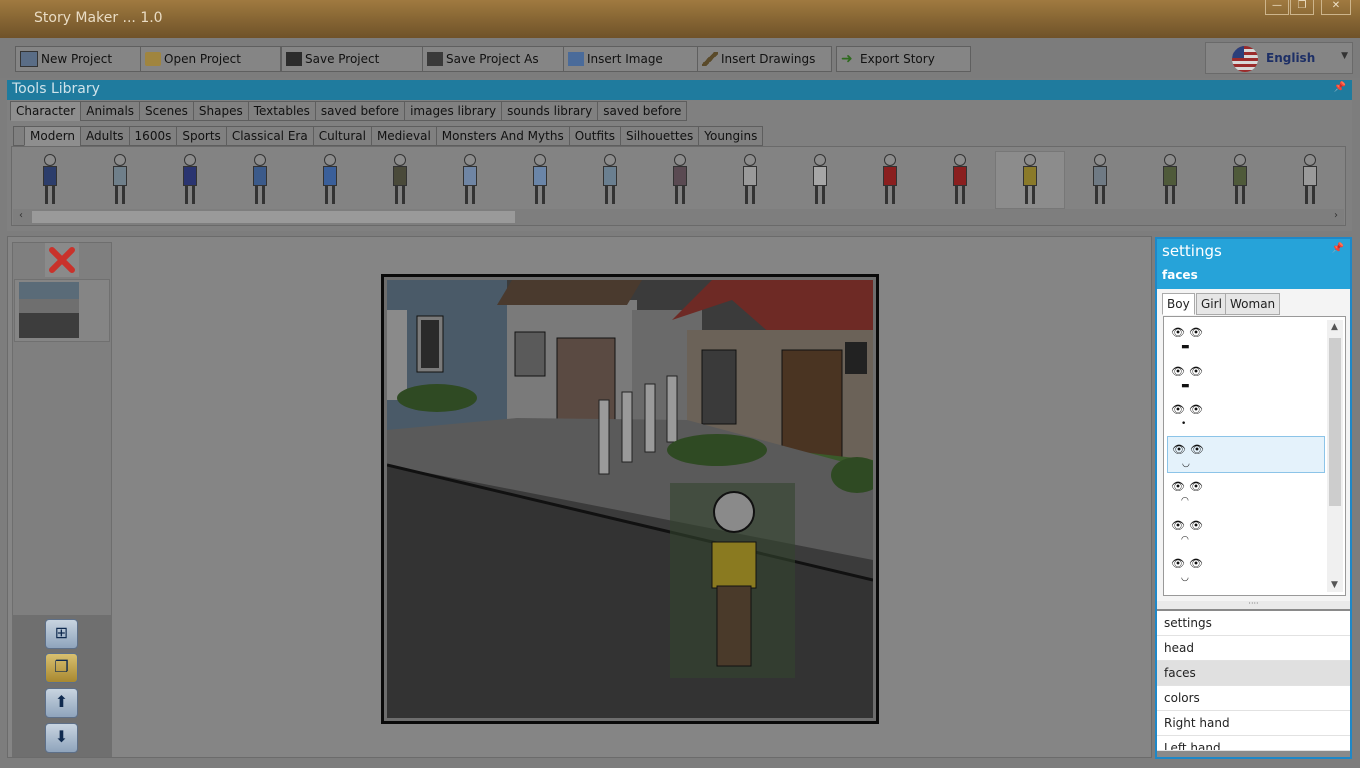 The height and width of the screenshot is (768, 1360). What do you see at coordinates (1180, 275) in the screenshot?
I see `settings-section-label: faces` at bounding box center [1180, 275].